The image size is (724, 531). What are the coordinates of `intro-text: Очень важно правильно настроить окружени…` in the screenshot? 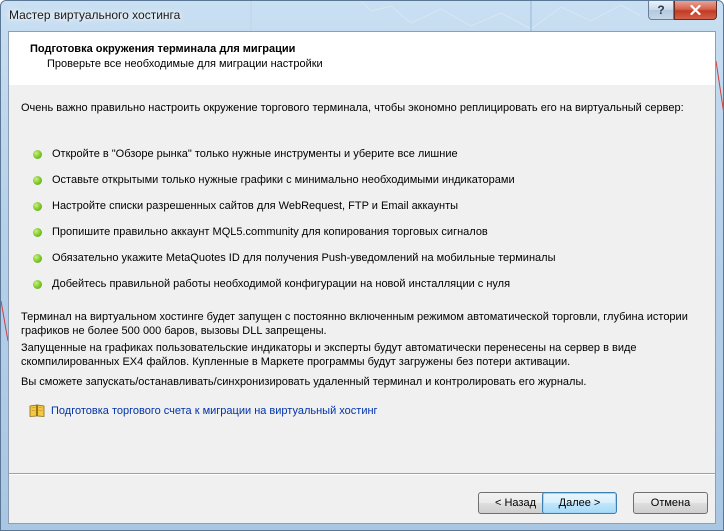 It's located at (352, 108).